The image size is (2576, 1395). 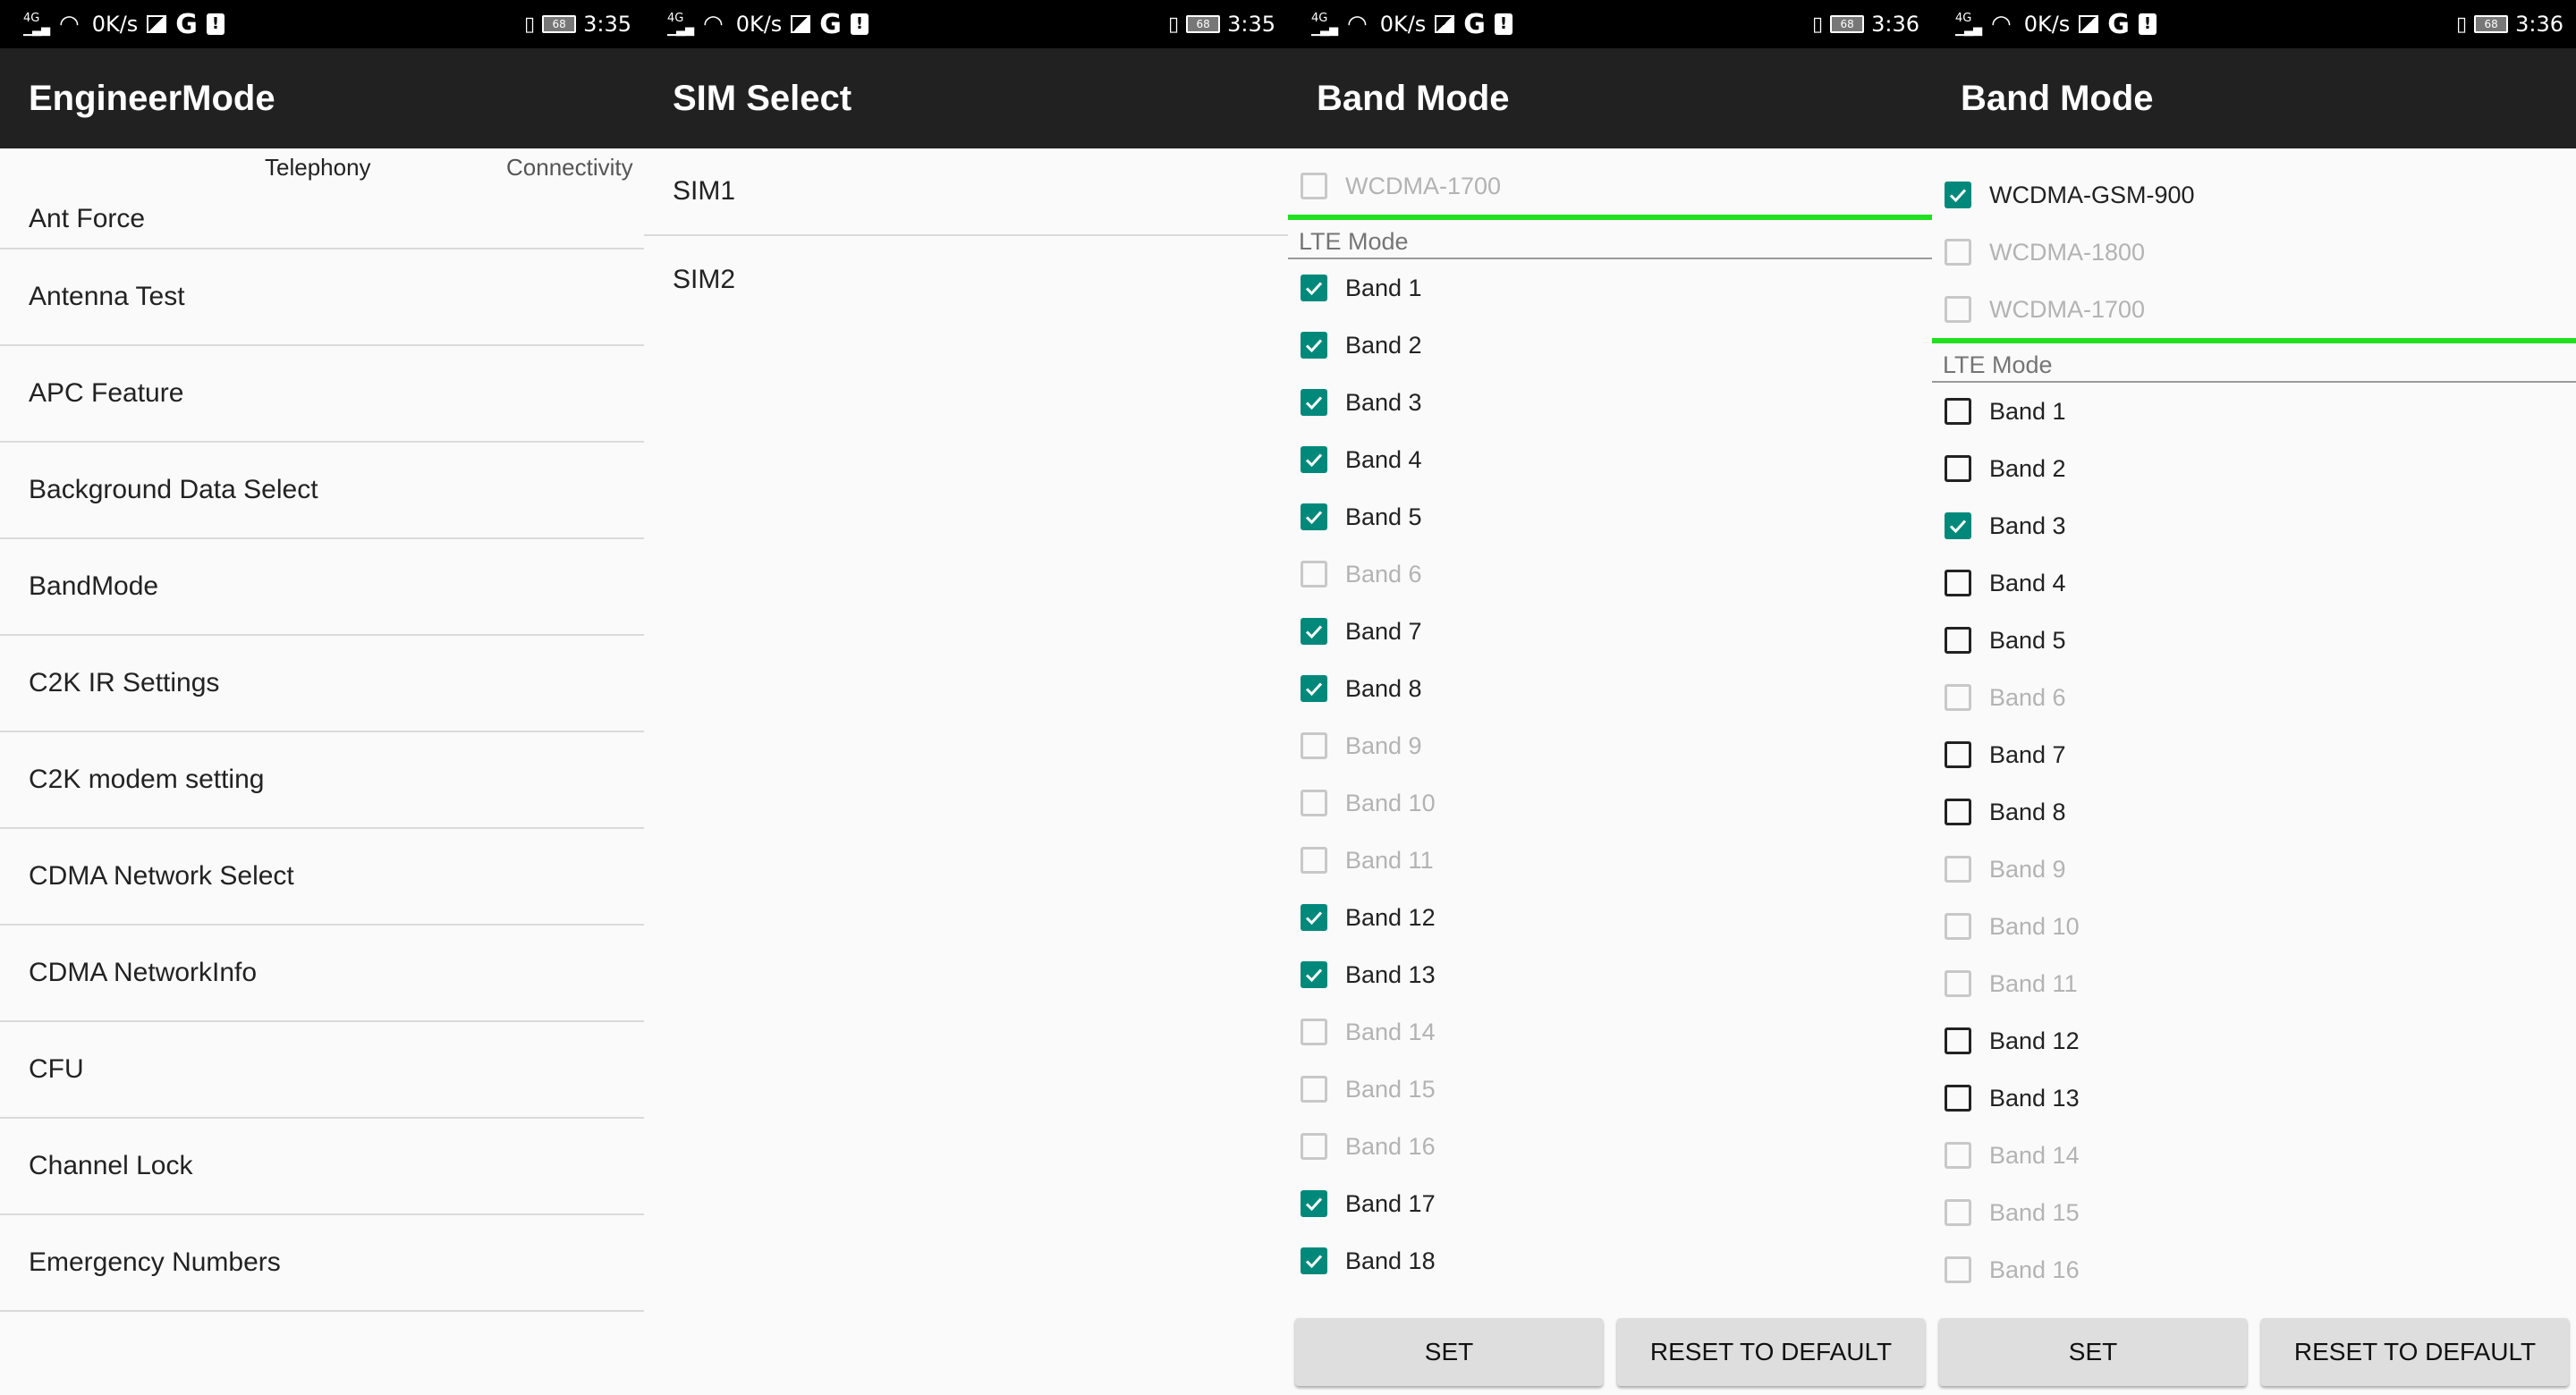 What do you see at coordinates (322, 219) in the screenshot?
I see `list-item: Ant Force` at bounding box center [322, 219].